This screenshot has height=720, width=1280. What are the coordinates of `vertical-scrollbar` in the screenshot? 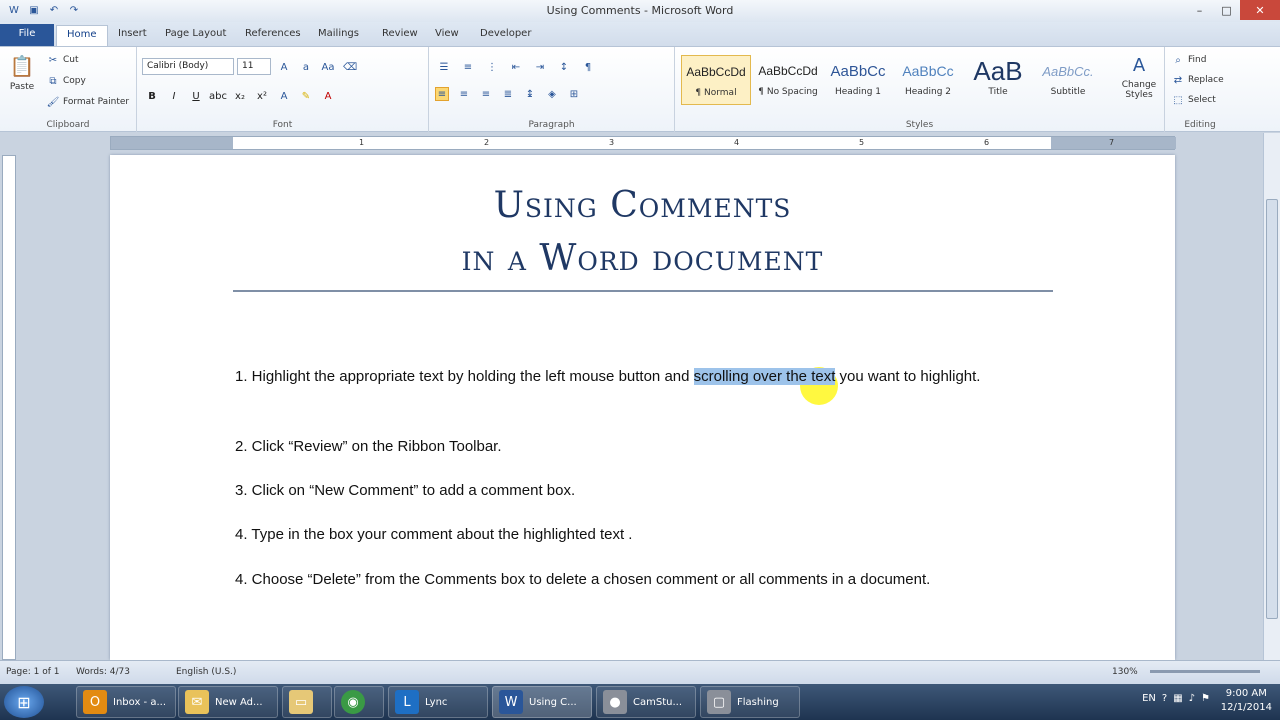 It's located at (1271, 396).